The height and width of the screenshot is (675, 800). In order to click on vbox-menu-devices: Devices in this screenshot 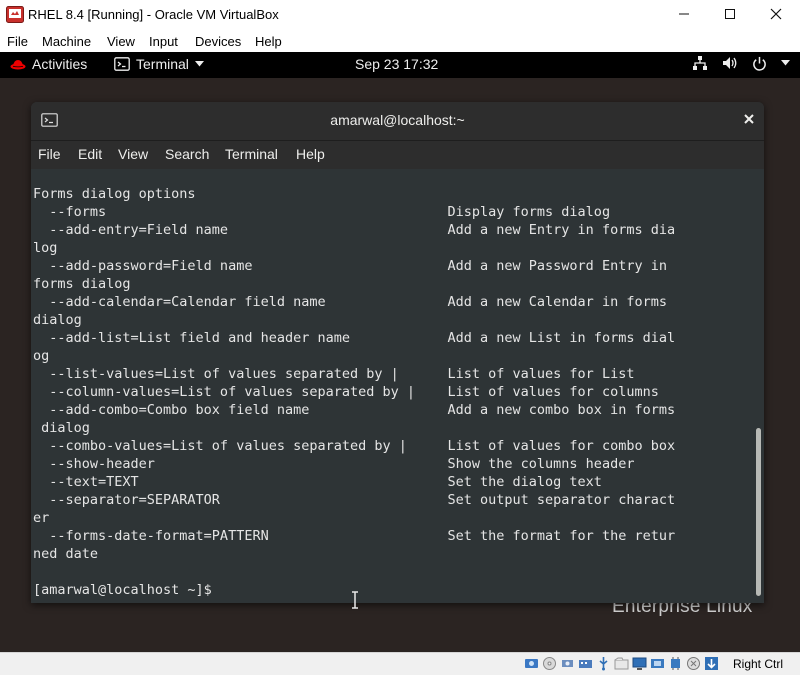, I will do `click(218, 41)`.